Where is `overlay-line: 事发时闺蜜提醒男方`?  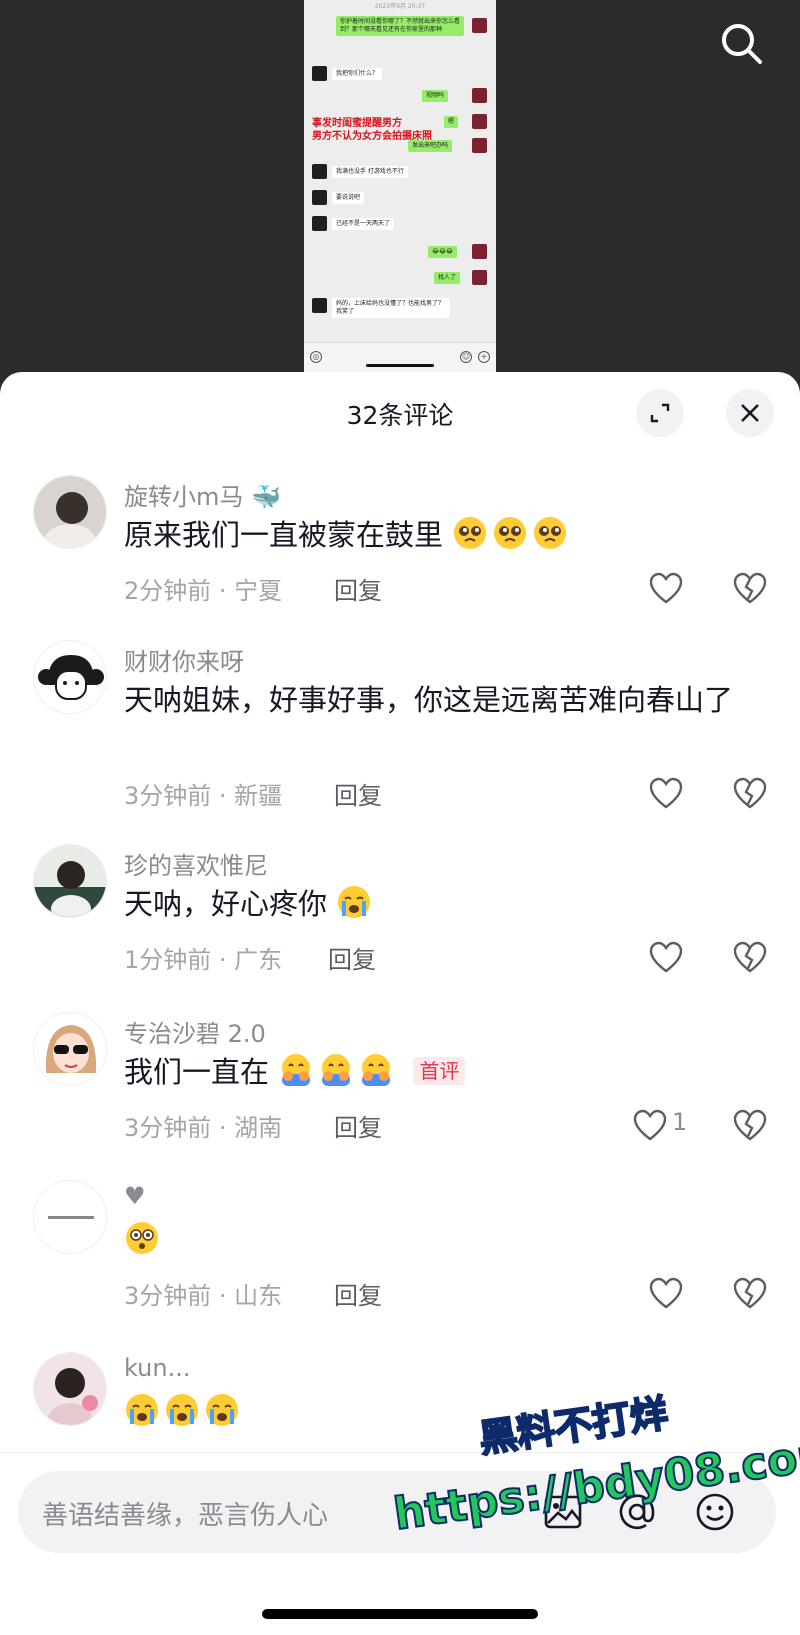 overlay-line: 事发时闺蜜提醒男方 is located at coordinates (357, 123).